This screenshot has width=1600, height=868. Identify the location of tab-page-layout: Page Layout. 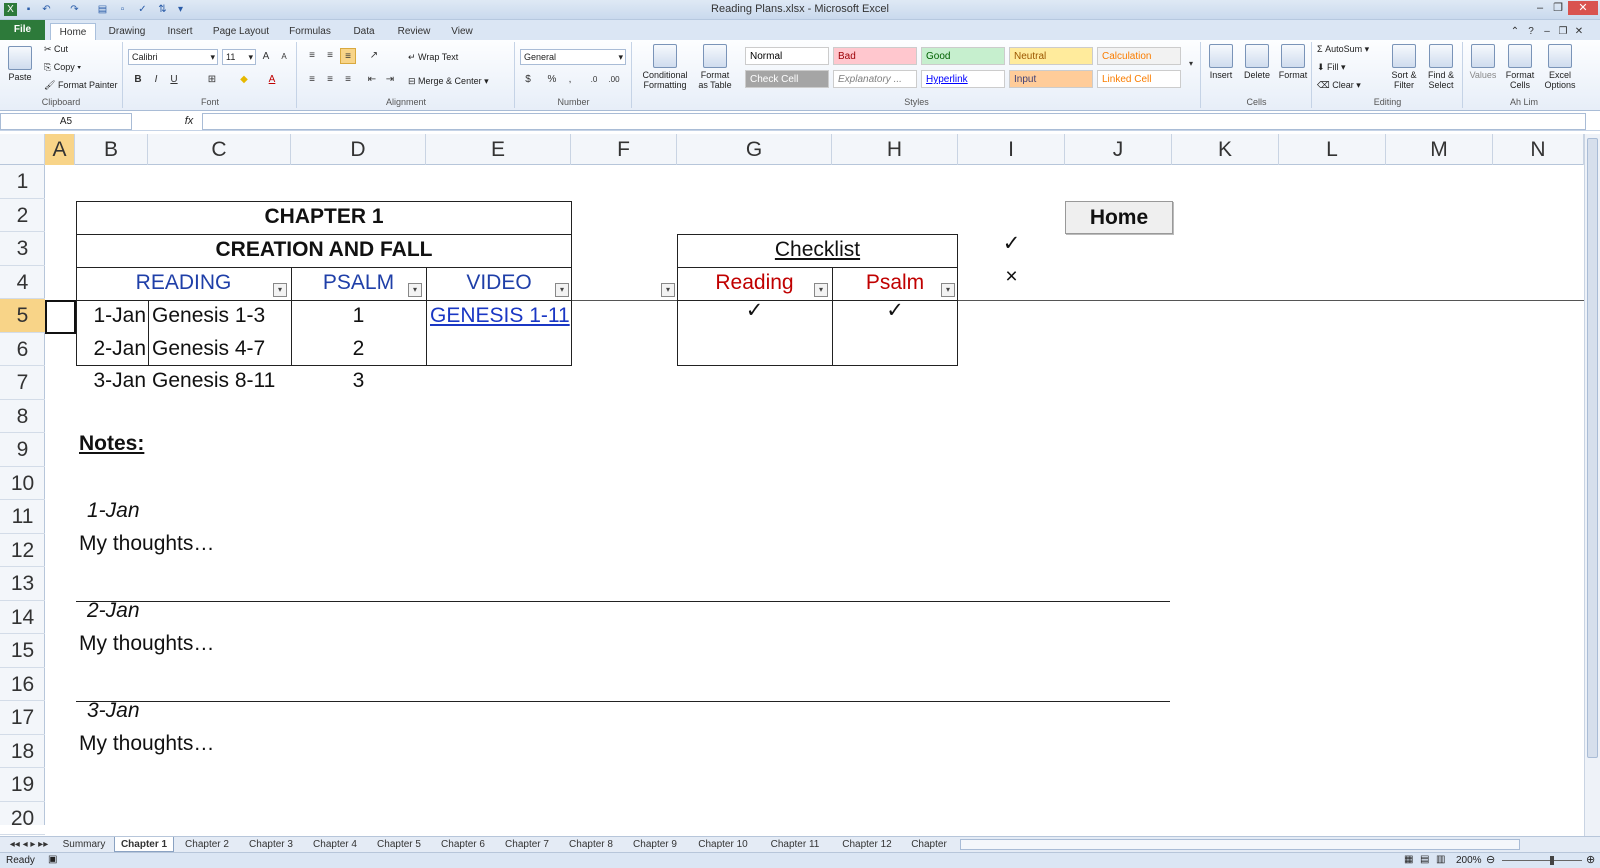
(241, 31).